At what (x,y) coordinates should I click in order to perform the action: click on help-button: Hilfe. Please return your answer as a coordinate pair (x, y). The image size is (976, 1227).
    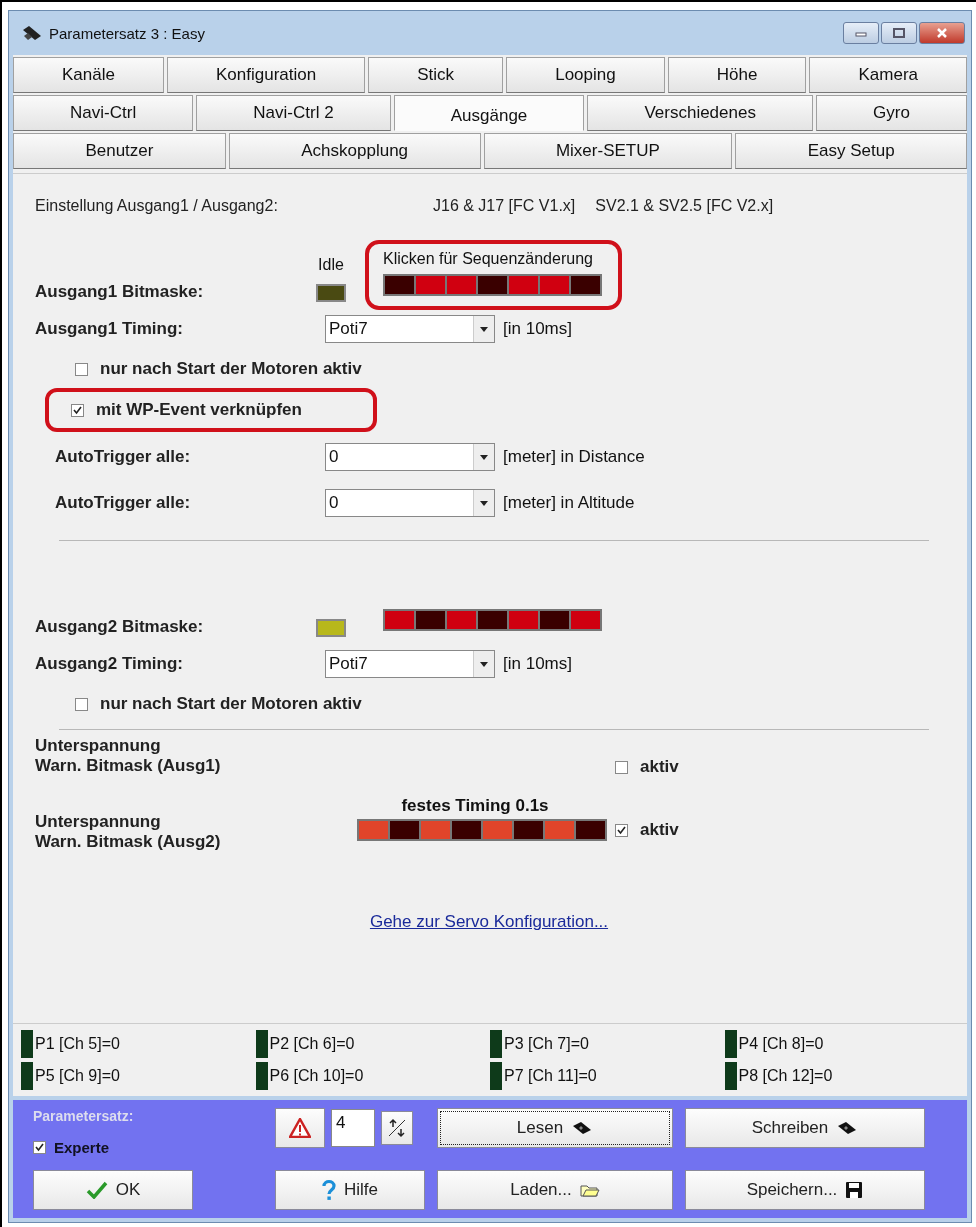
    Looking at the image, I should click on (350, 1190).